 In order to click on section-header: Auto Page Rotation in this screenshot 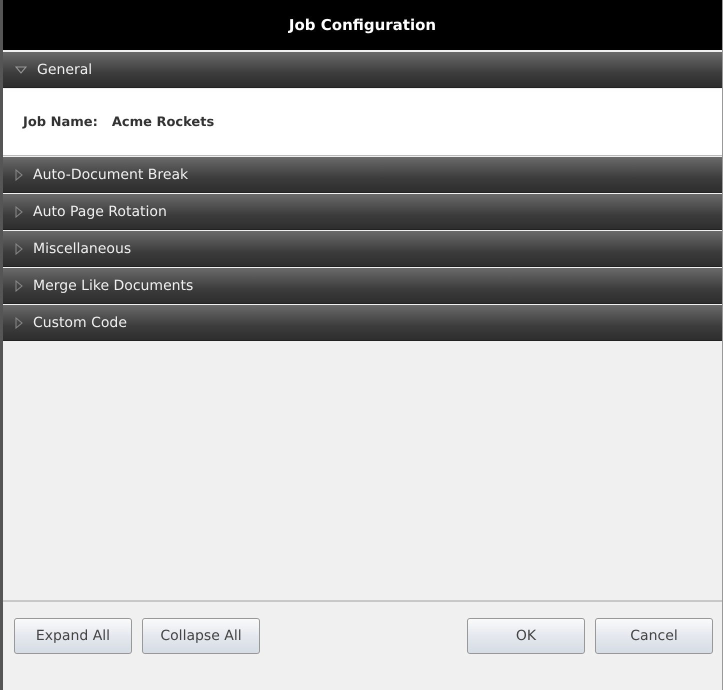, I will do `click(362, 212)`.